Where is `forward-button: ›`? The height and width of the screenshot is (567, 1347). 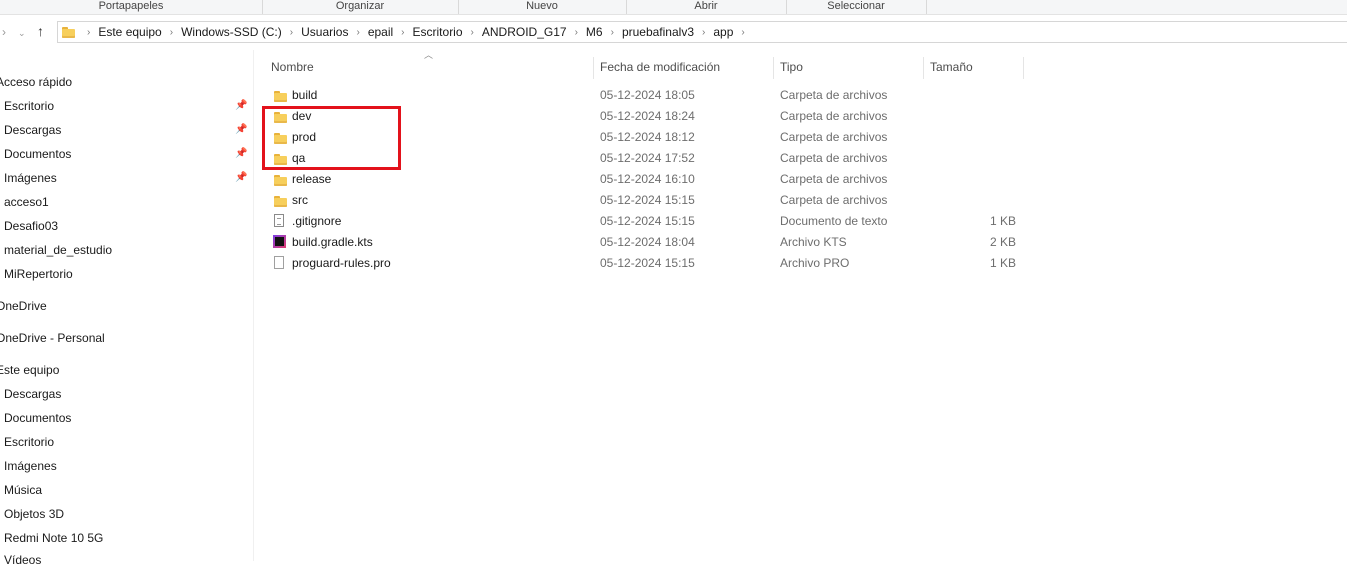
forward-button: › is located at coordinates (4, 32).